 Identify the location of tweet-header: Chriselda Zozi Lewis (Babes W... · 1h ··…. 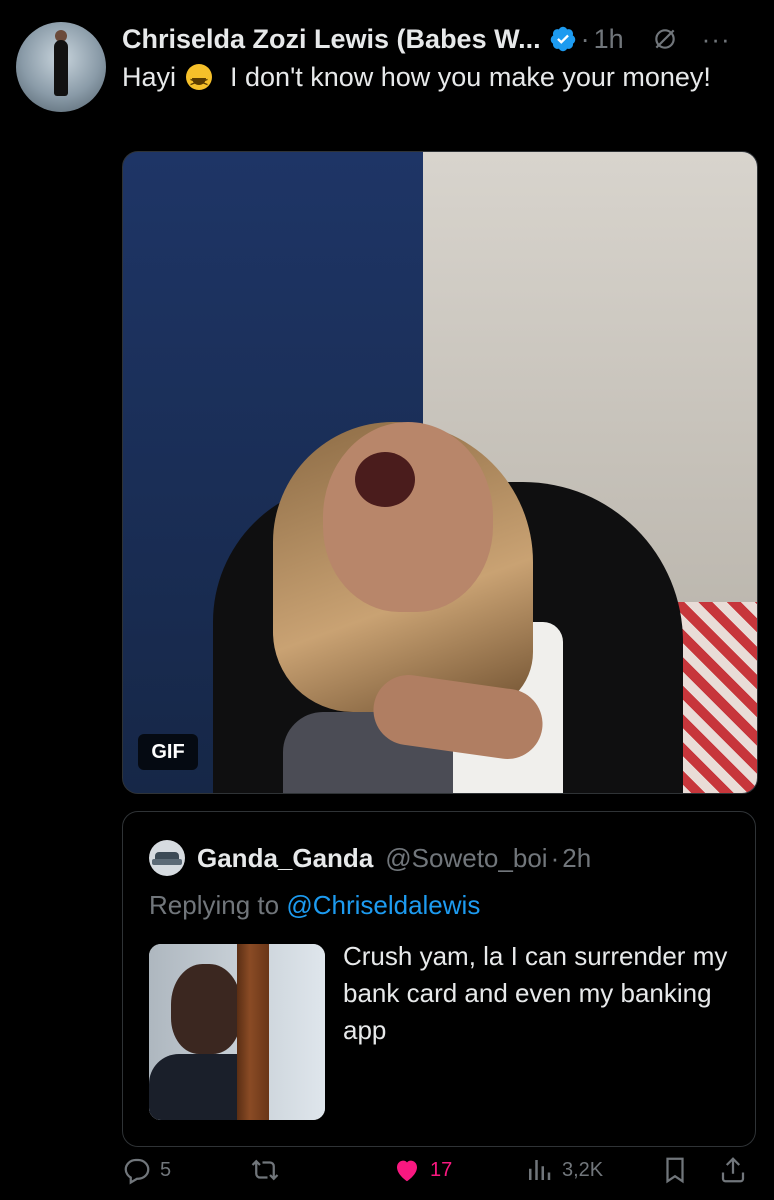
(440, 39).